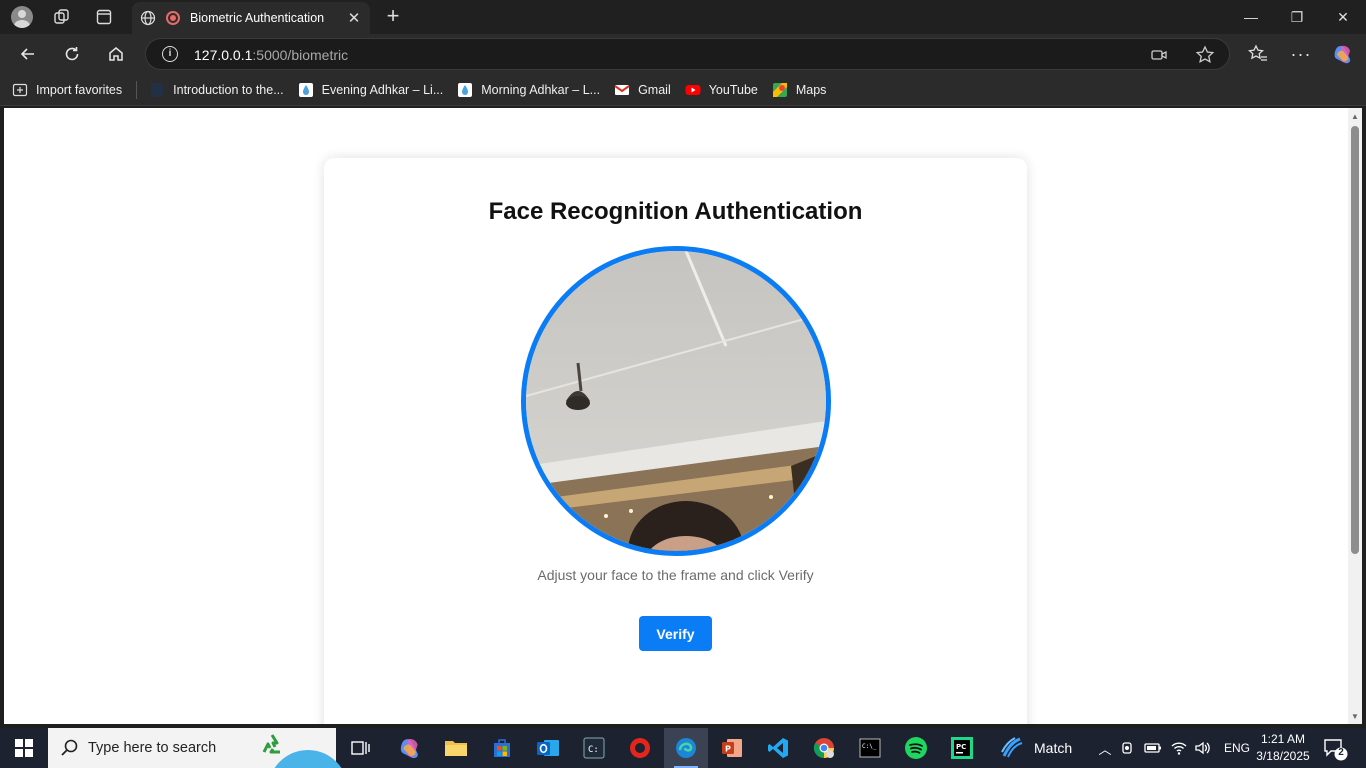 The height and width of the screenshot is (768, 1366). I want to click on youtube-icon, so click(693, 90).